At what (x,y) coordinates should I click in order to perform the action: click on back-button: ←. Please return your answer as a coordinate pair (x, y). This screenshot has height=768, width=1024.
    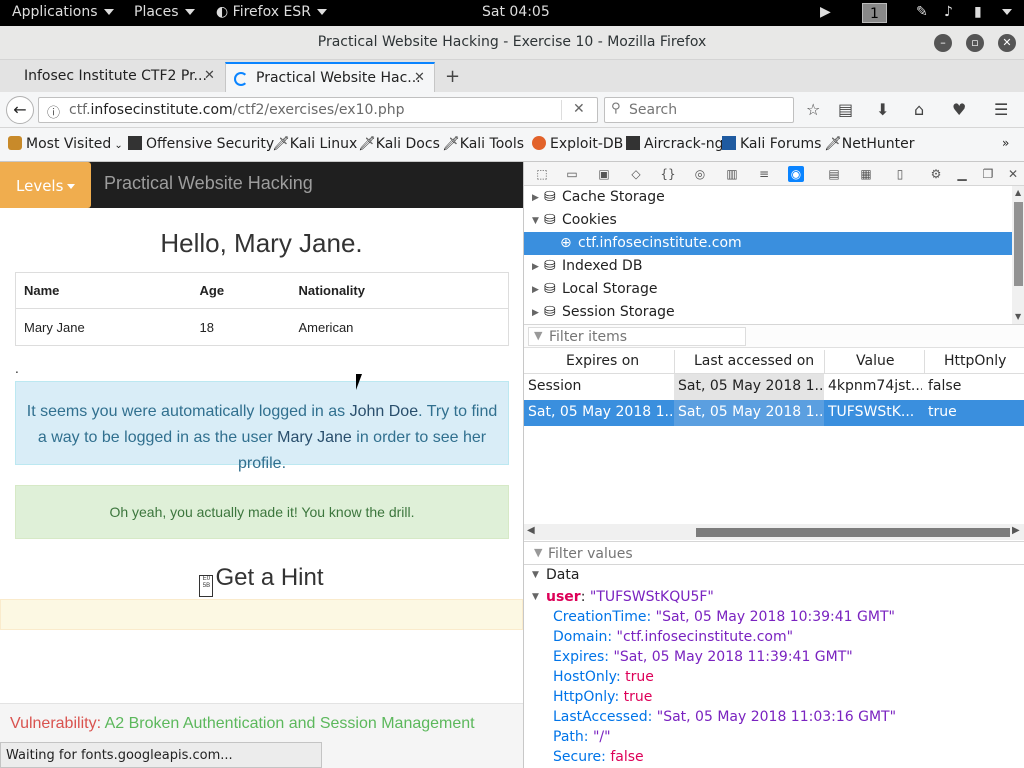
    Looking at the image, I should click on (20, 110).